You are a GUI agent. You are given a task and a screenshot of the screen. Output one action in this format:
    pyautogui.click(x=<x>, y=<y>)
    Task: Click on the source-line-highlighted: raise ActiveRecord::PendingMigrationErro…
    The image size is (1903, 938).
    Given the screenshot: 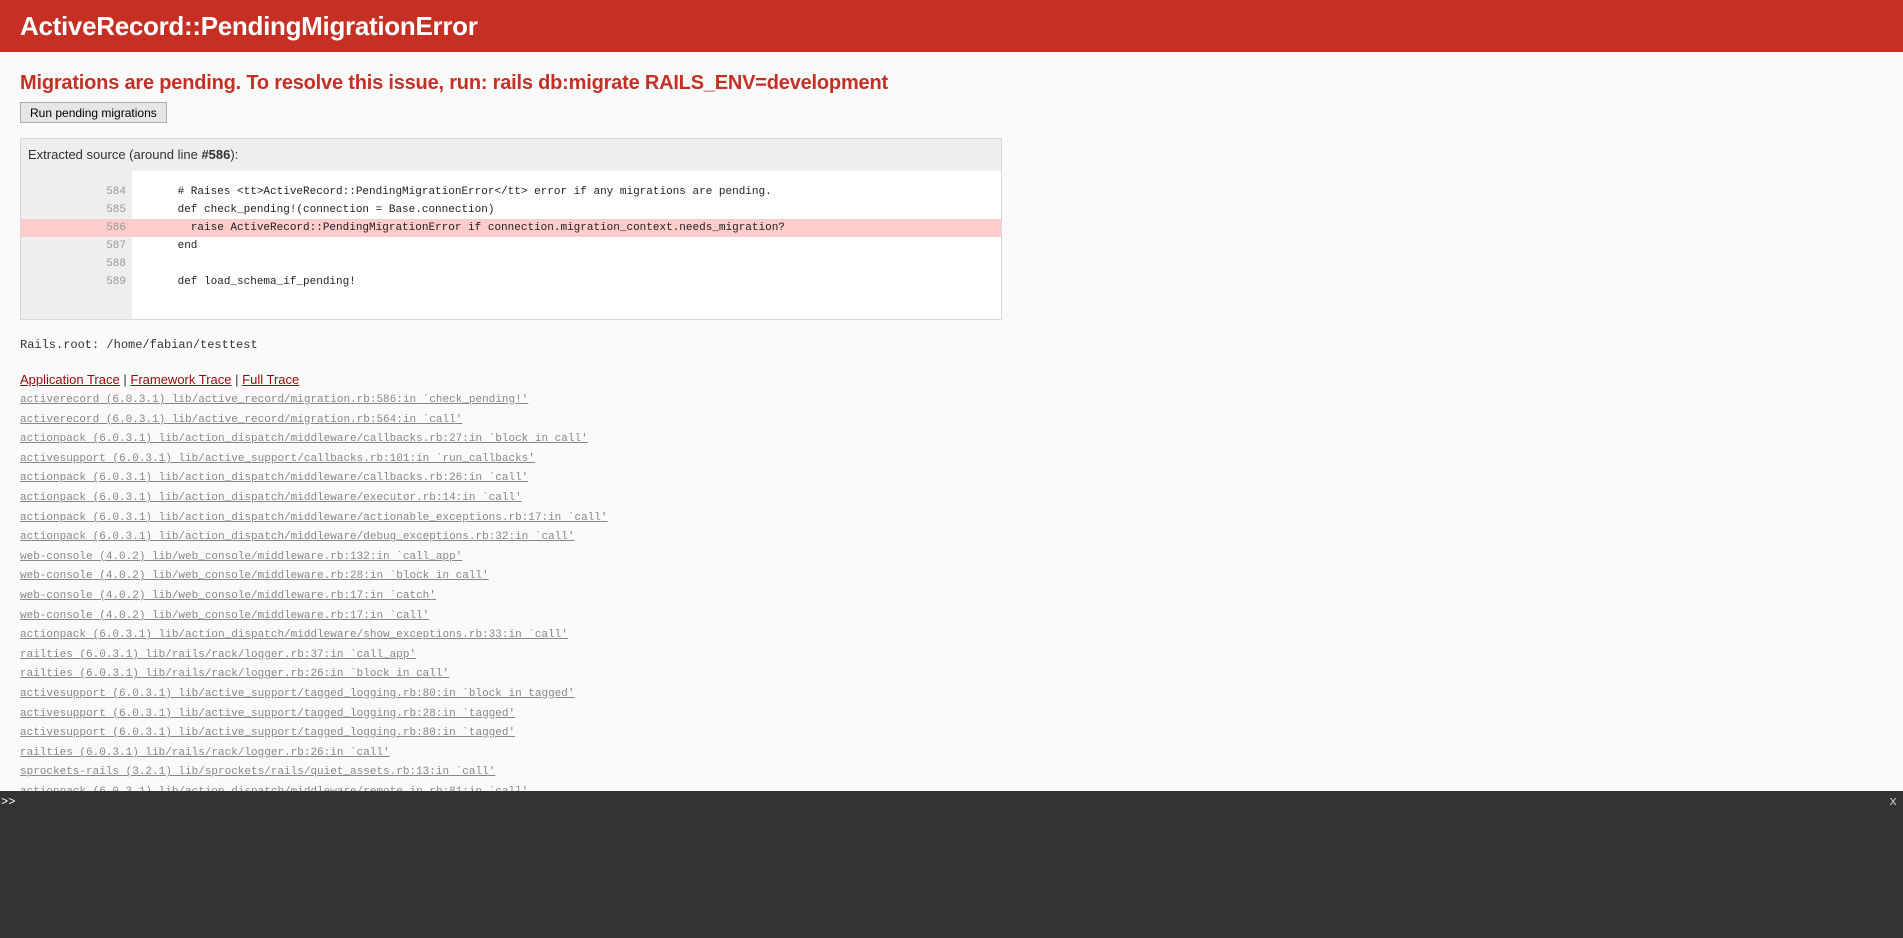 What is the action you would take?
    pyautogui.click(x=566, y=228)
    